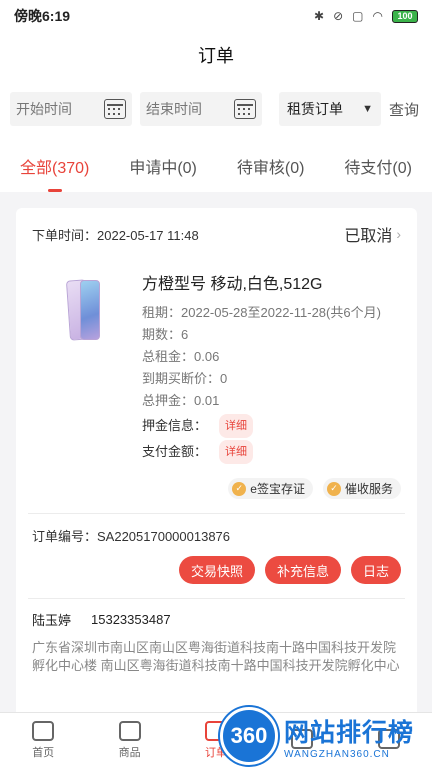 This screenshot has height=768, width=432. Describe the element at coordinates (181, 400) in the screenshot. I see `total-deposit: 总押金：0.01` at that location.